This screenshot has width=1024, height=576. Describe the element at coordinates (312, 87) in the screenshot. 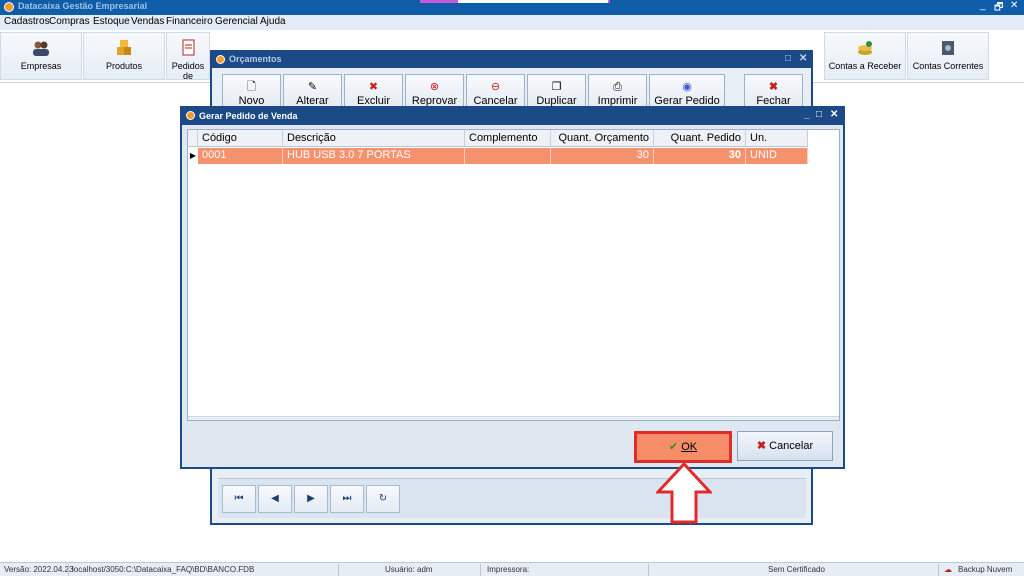

I see `edit-icon: ✎` at that location.